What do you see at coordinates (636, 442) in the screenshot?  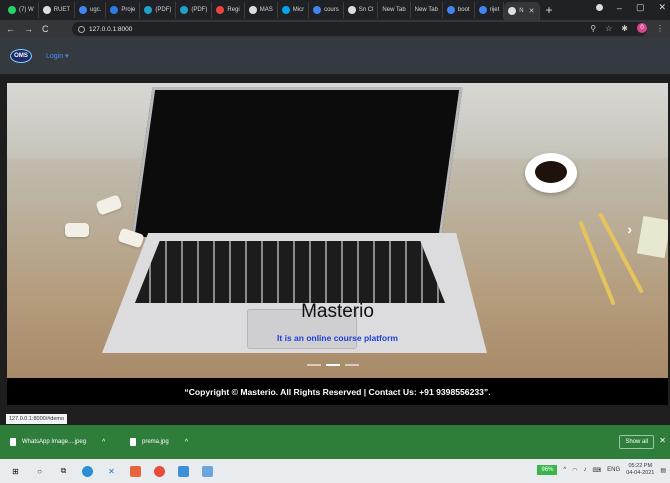 I see `show-all-button: Show all` at bounding box center [636, 442].